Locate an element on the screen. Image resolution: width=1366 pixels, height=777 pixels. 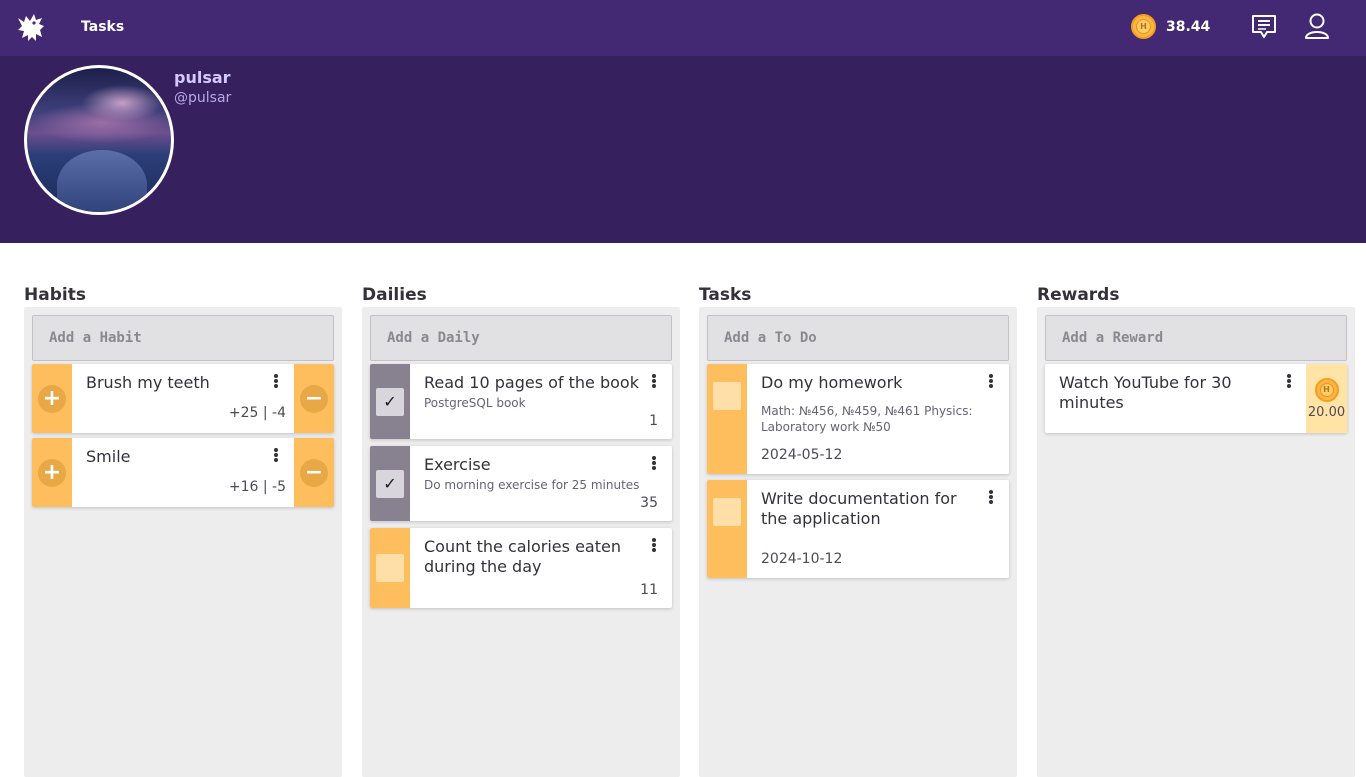
daily-notes: Do morning exercise for 25 minutes is located at coordinates (532, 485).